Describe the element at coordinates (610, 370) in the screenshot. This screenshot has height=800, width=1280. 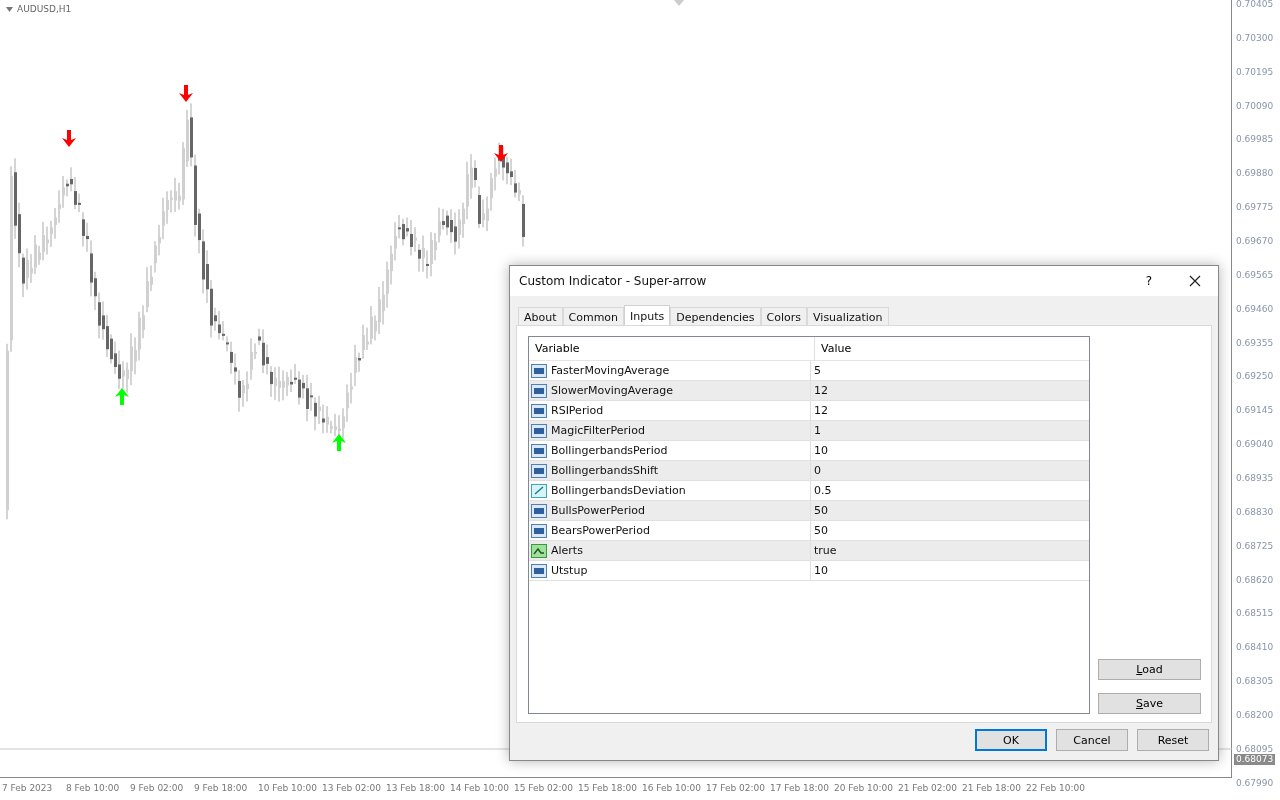
I see `variable-name: FasterMovingAverage` at that location.